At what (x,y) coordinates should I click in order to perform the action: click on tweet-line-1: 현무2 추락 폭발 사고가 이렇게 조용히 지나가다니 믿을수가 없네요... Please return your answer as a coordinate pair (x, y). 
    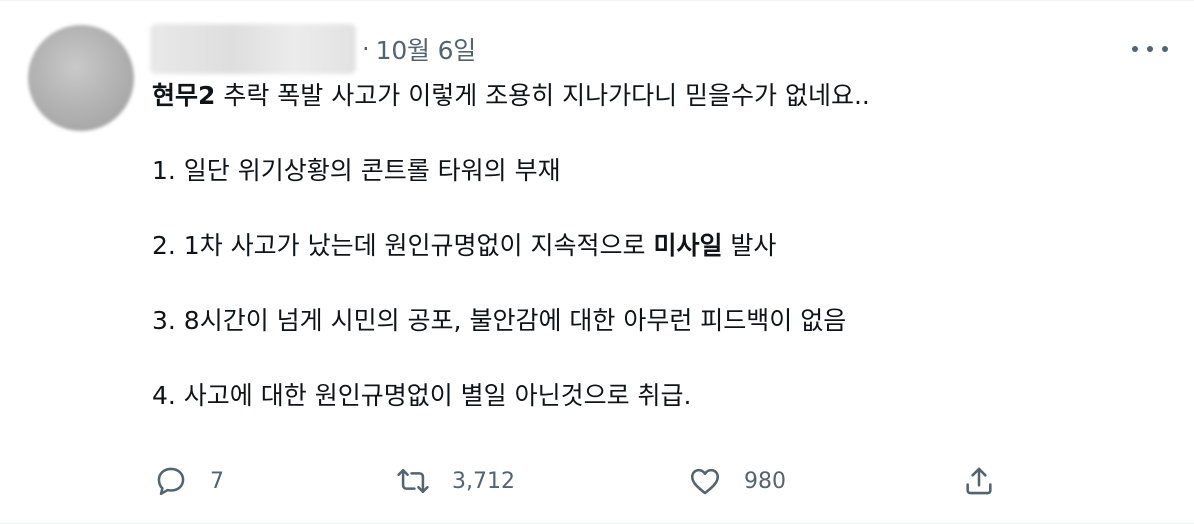
    Looking at the image, I should click on (511, 96).